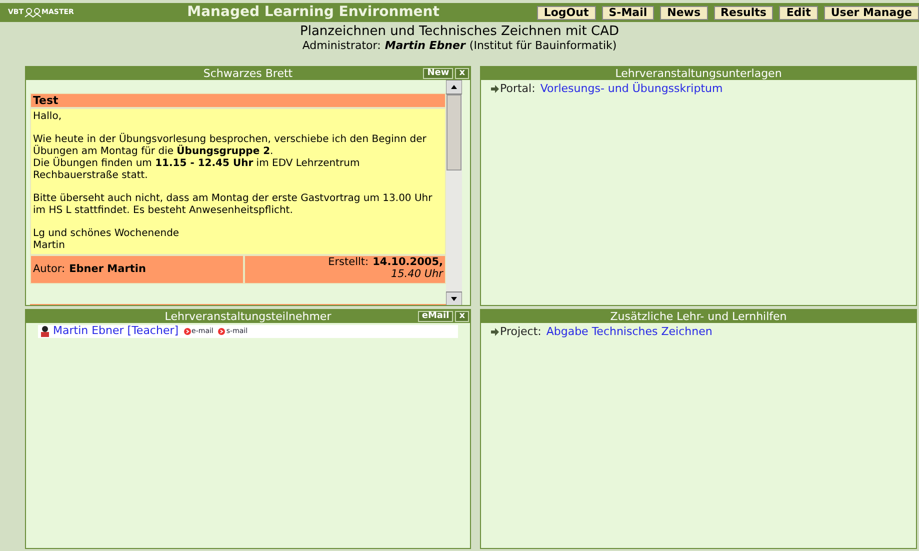  What do you see at coordinates (459, 31) in the screenshot?
I see `course-title: Planzeichnen und Technisches Zeichnen mit CAD` at bounding box center [459, 31].